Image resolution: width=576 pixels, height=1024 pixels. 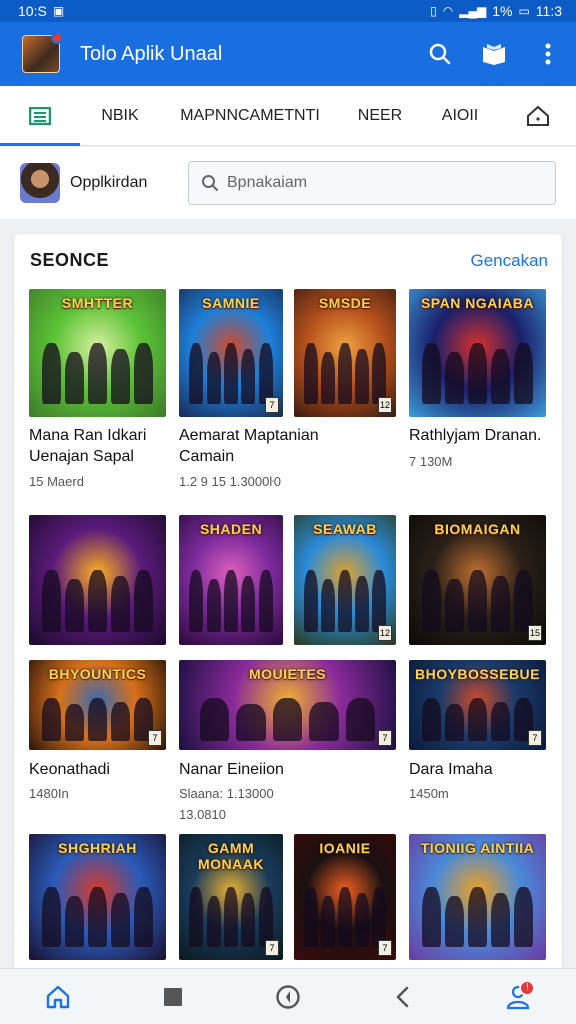 I want to click on game-art-title: SEAWAB, so click(x=345, y=529).